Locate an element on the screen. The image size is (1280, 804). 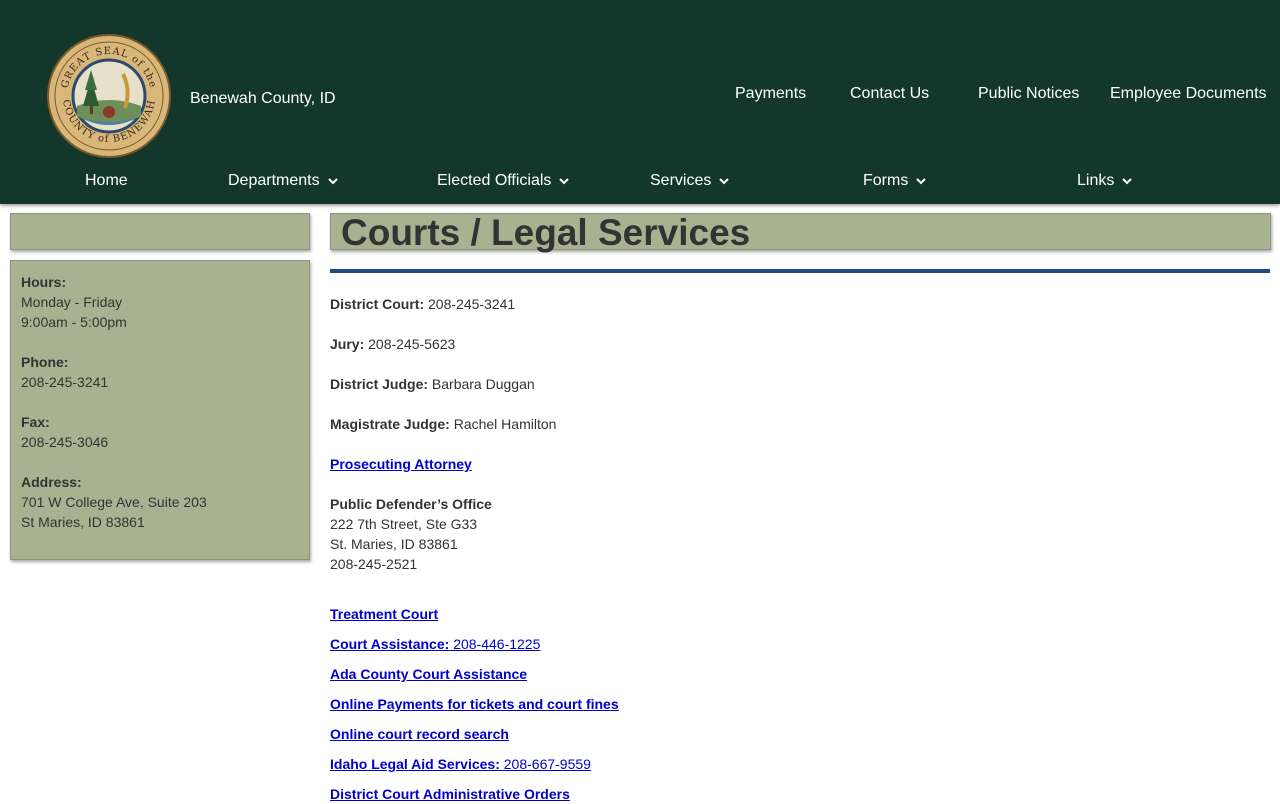
title-divider is located at coordinates (800, 271).